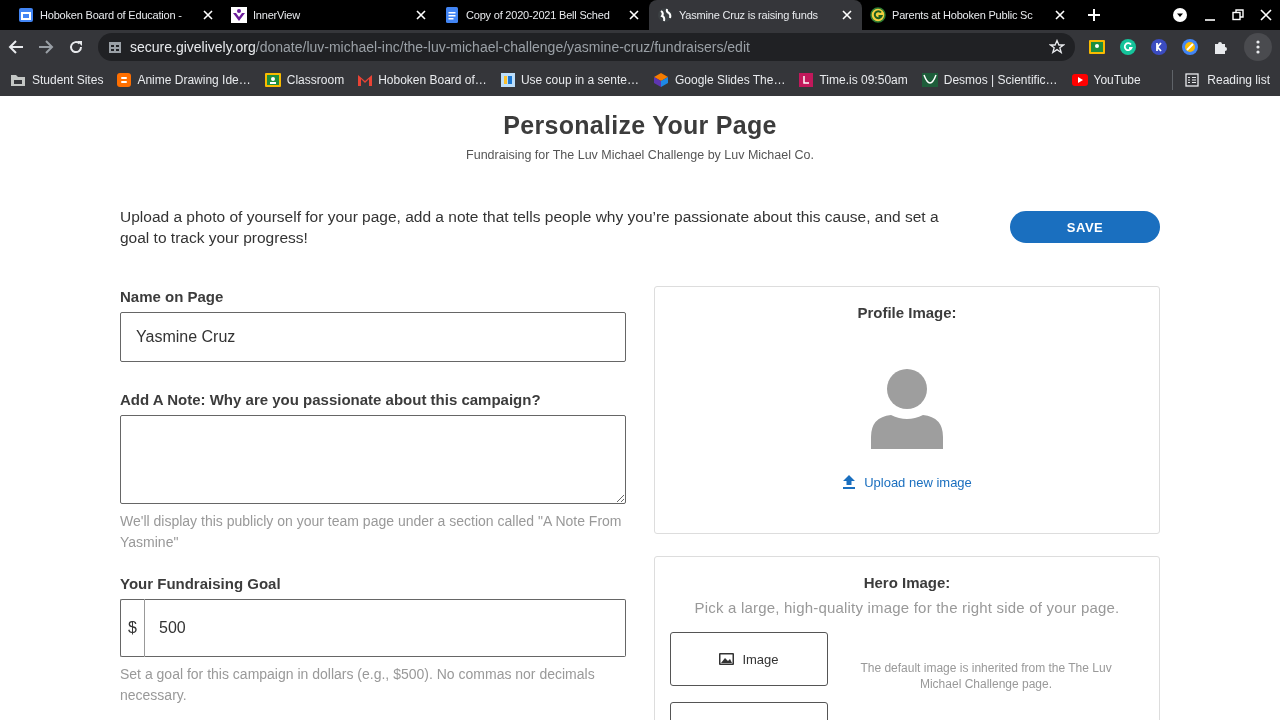  Describe the element at coordinates (907, 482) in the screenshot. I see `upload-link: Upload new image` at that location.